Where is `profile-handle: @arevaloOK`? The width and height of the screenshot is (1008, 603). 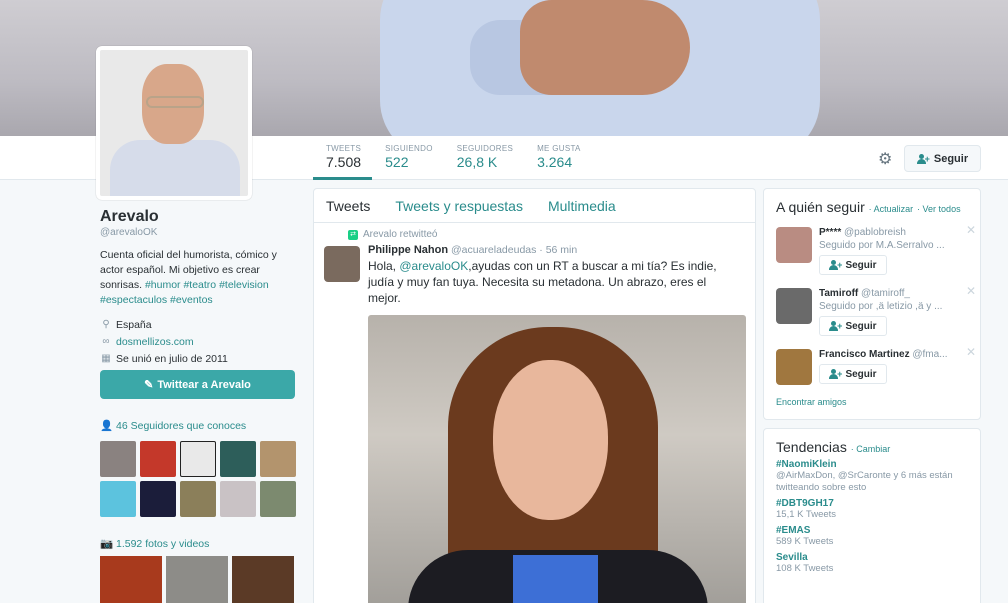
profile-handle: @arevaloOK is located at coordinates (200, 232).